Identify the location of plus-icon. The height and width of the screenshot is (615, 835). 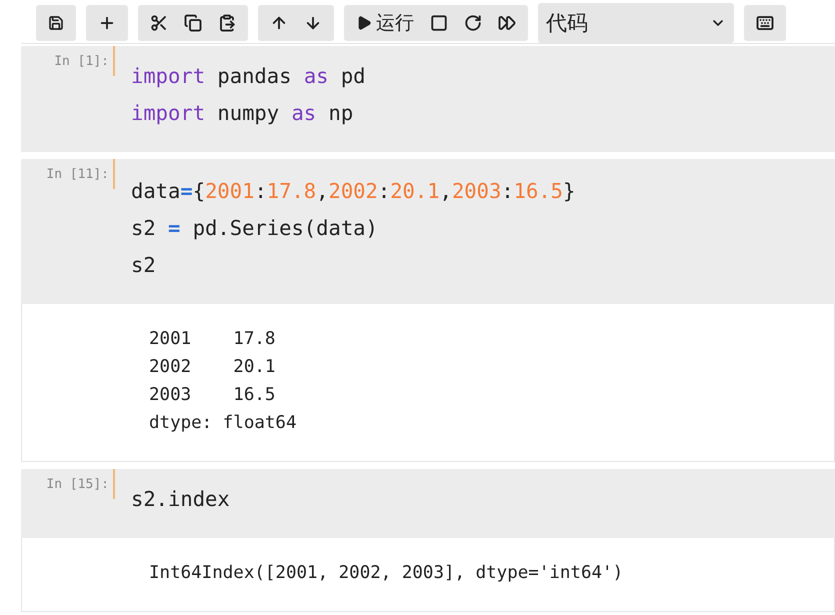
(107, 23).